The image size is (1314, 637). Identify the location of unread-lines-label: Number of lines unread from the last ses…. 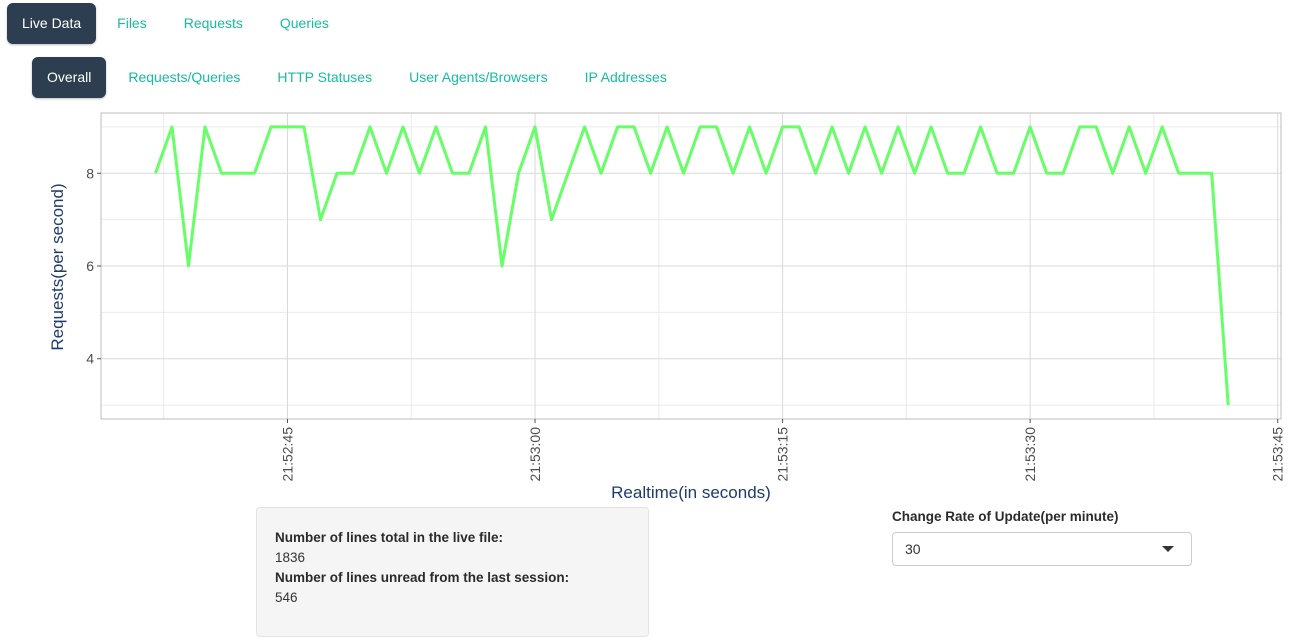
(422, 577).